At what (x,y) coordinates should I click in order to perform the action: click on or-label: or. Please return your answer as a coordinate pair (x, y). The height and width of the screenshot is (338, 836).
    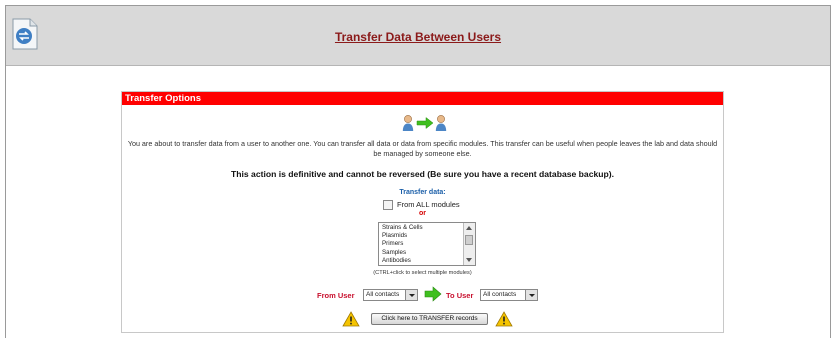
    Looking at the image, I should click on (422, 213).